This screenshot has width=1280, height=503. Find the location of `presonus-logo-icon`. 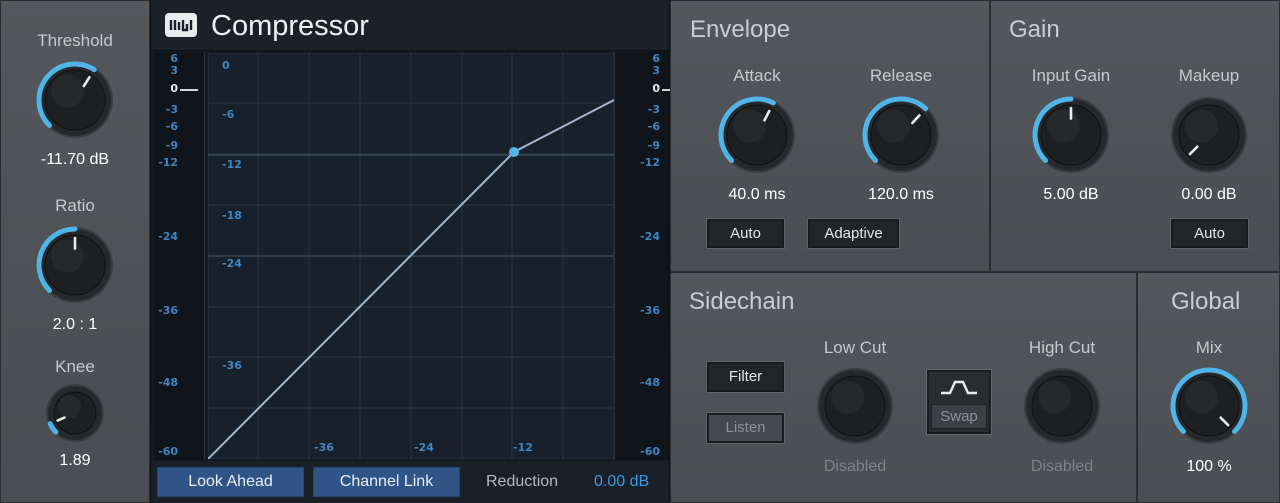

presonus-logo-icon is located at coordinates (181, 25).